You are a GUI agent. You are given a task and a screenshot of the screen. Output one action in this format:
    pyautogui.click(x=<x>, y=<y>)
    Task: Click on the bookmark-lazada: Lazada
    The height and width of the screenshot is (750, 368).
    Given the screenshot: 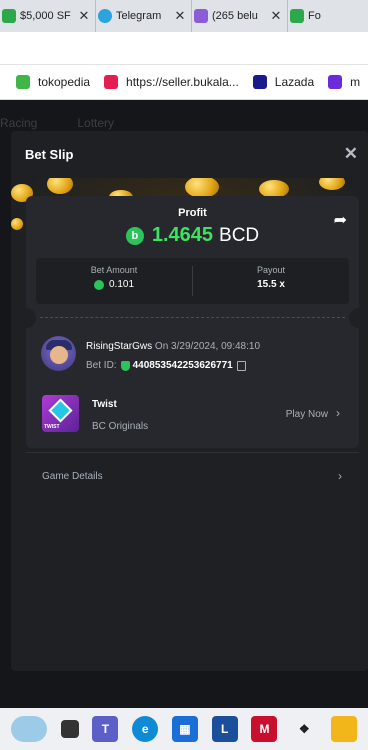 What is the action you would take?
    pyautogui.click(x=283, y=82)
    